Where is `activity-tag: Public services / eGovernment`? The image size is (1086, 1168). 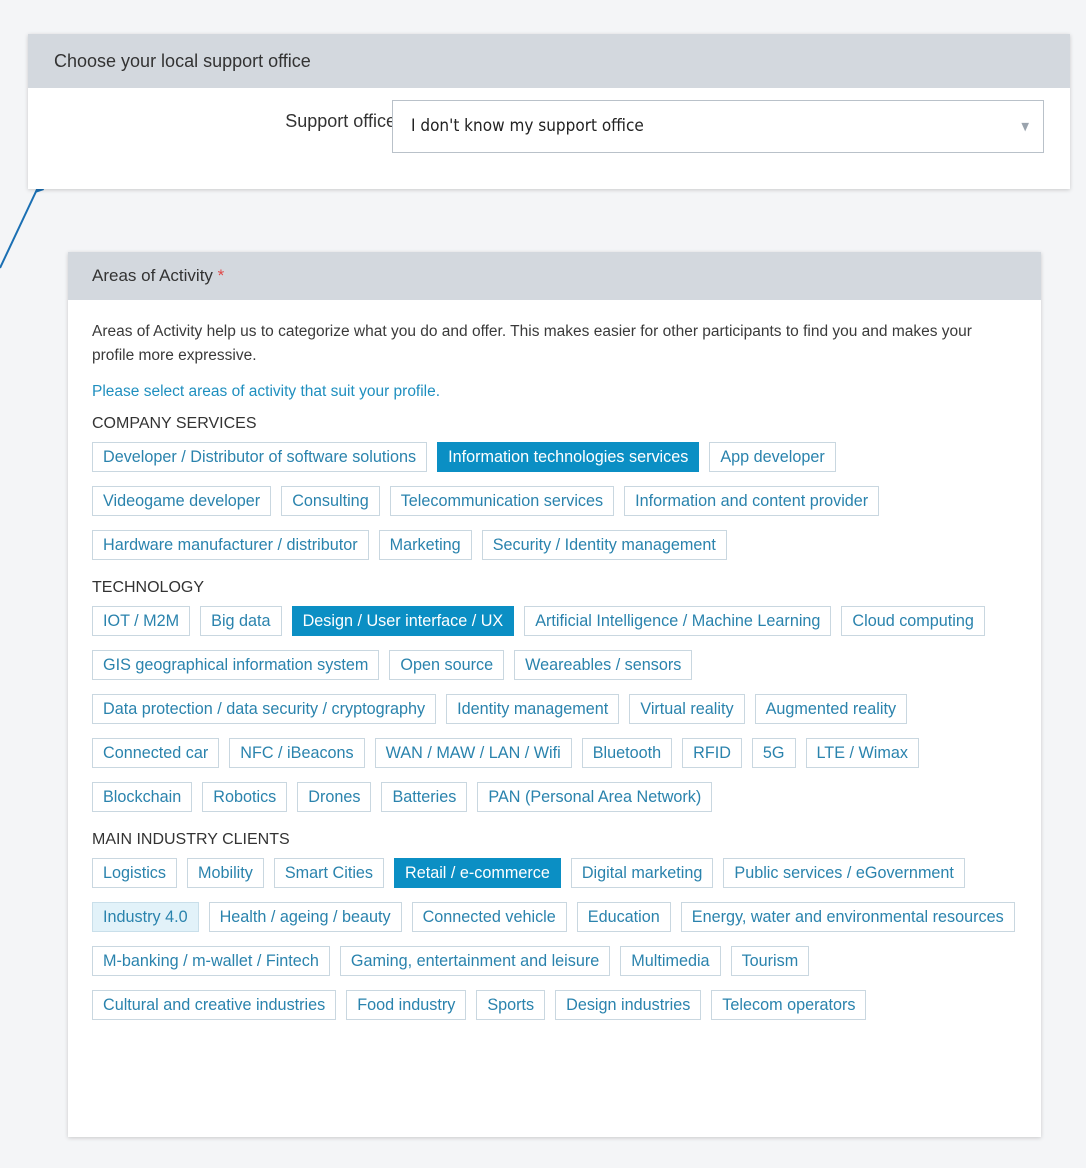 activity-tag: Public services / eGovernment is located at coordinates (844, 873).